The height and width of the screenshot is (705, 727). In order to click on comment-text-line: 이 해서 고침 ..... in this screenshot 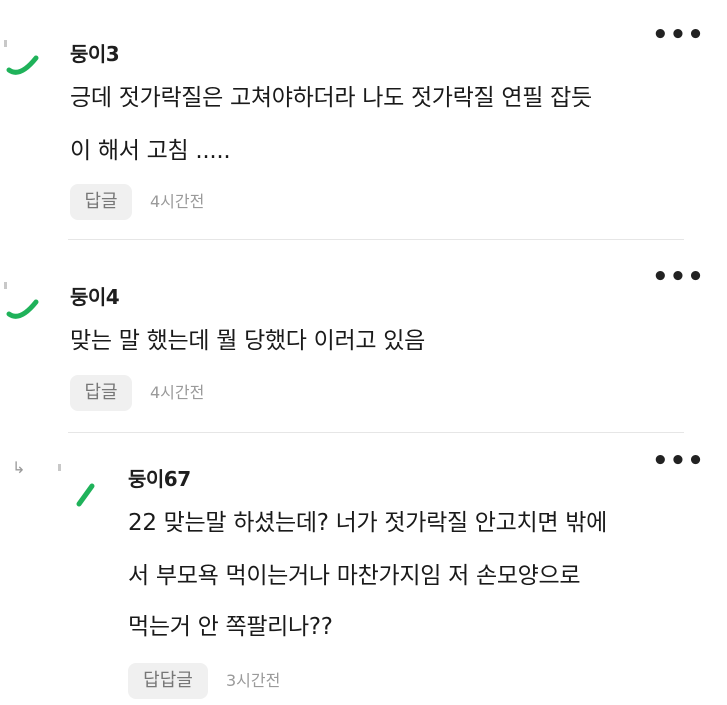, I will do `click(150, 151)`.